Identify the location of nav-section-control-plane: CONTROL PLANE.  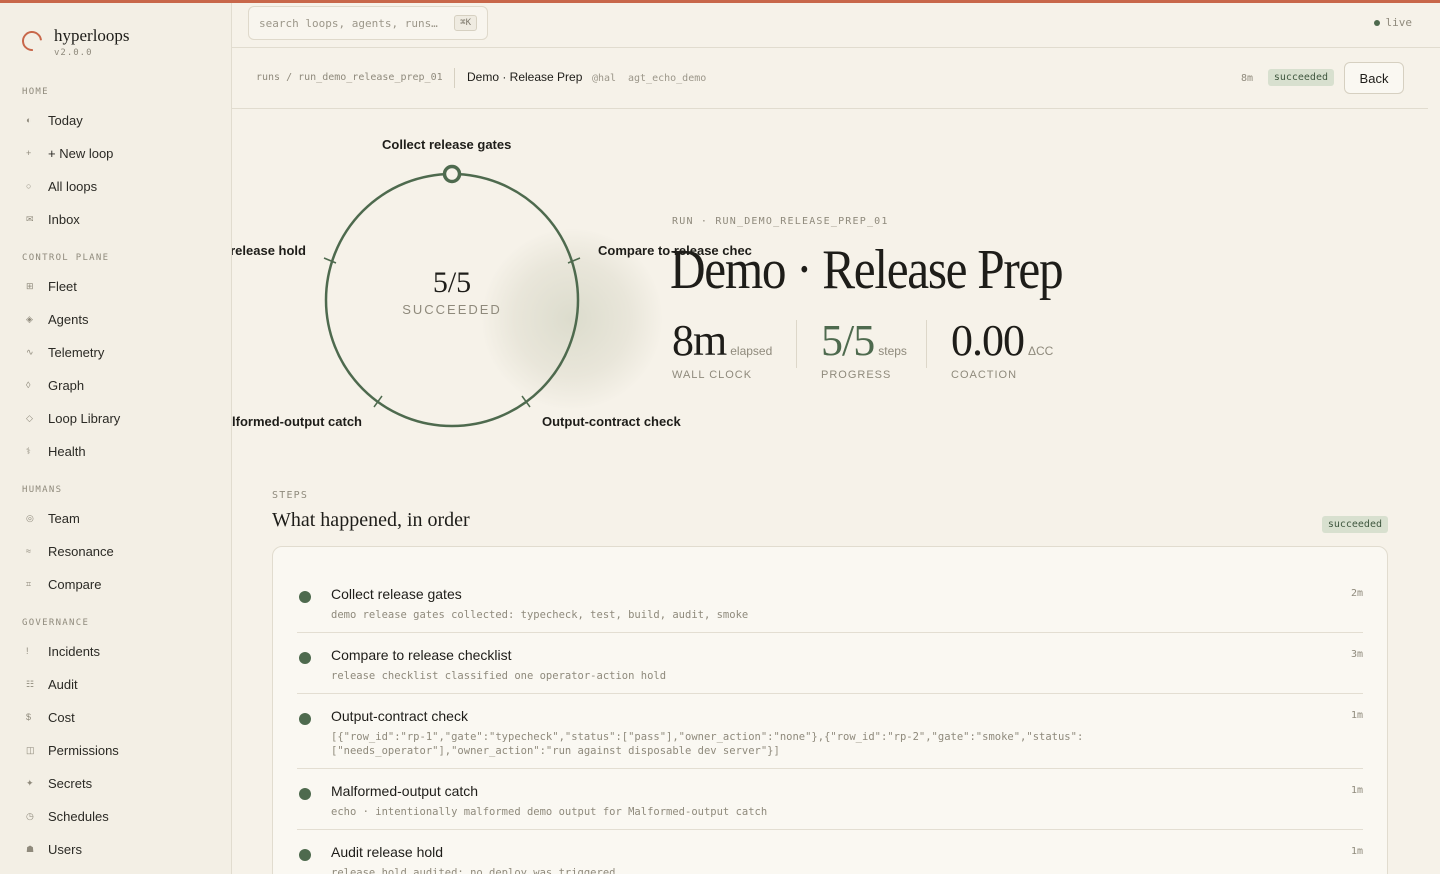
(66, 258).